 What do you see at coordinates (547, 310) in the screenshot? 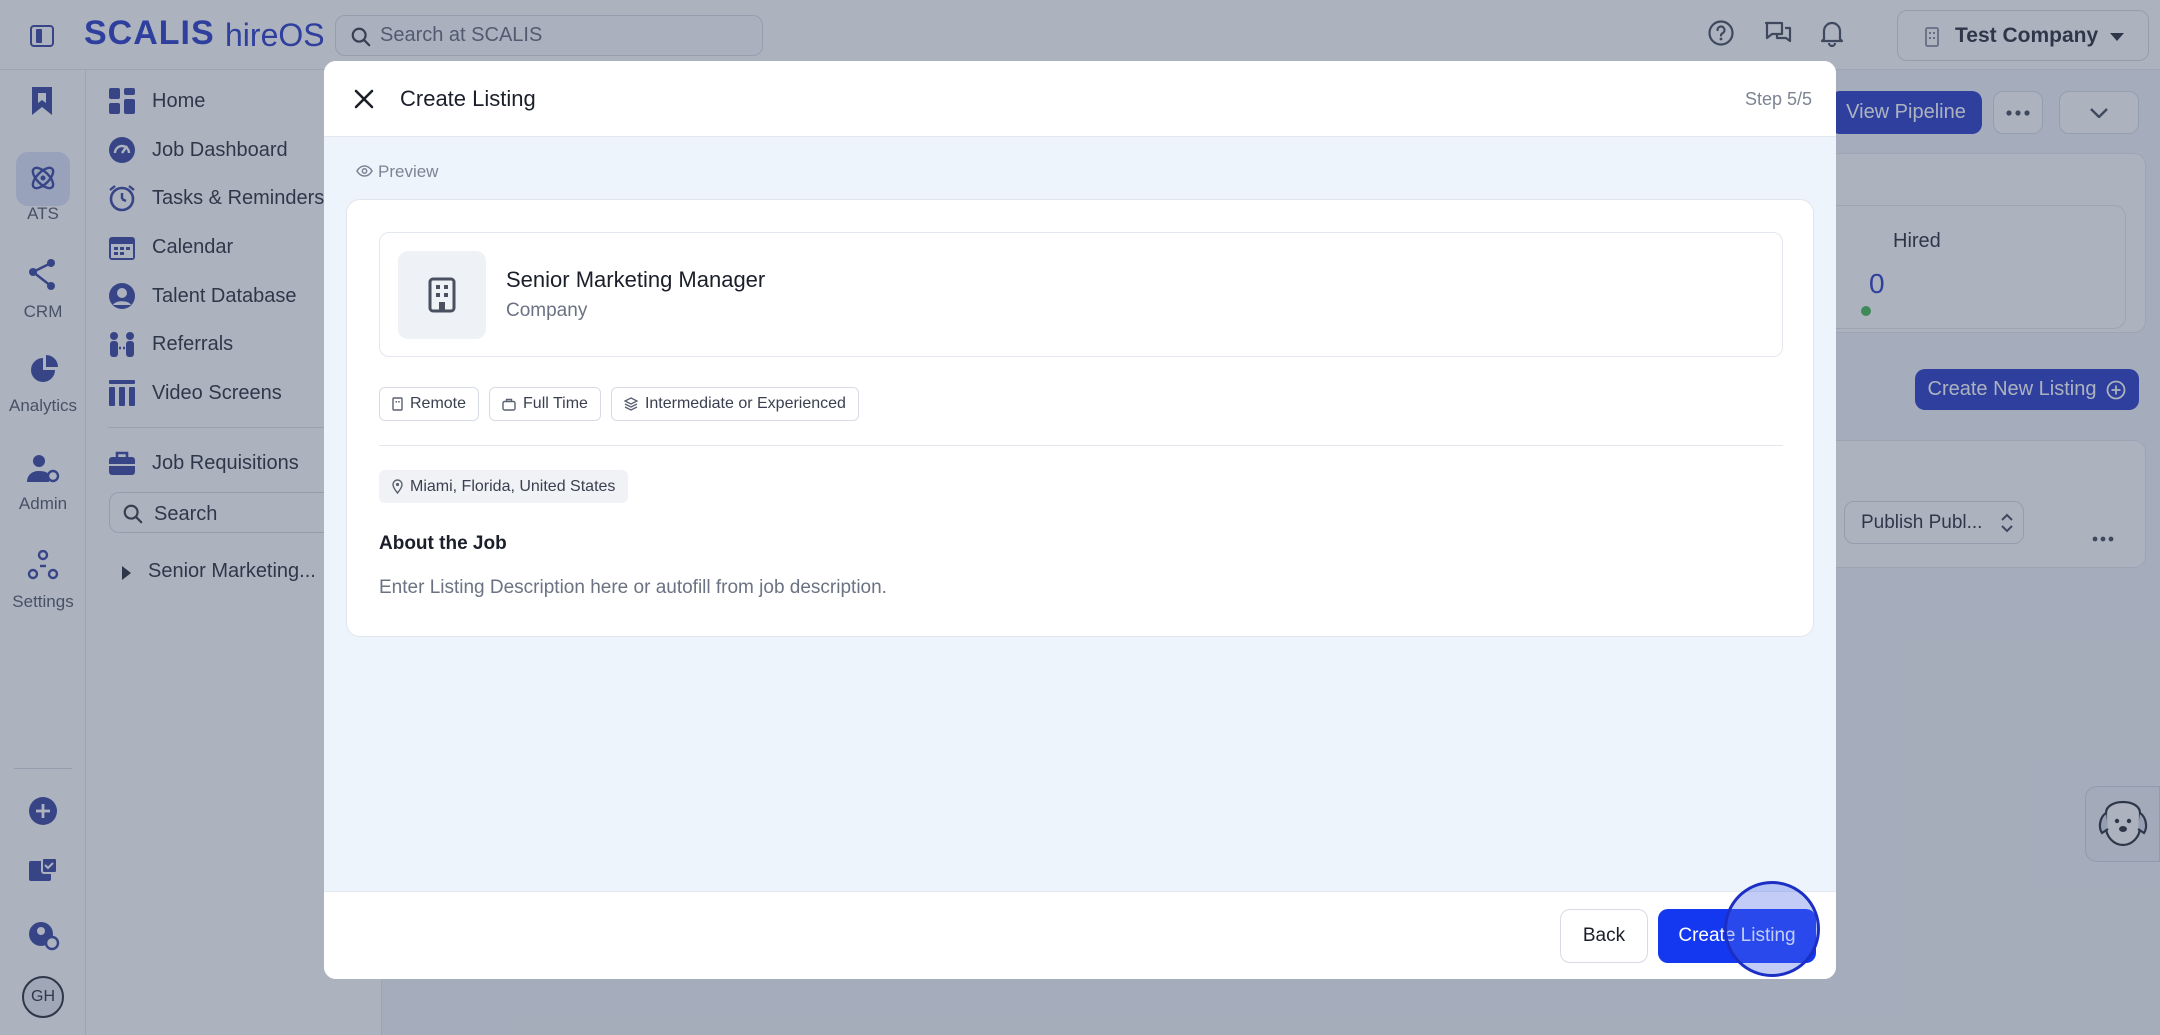
I see `job-company: Company` at bounding box center [547, 310].